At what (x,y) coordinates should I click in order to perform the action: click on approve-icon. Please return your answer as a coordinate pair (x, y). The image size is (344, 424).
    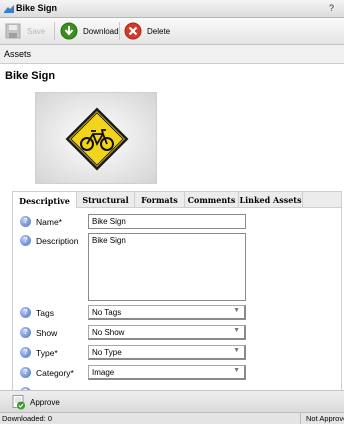
    Looking at the image, I should click on (18, 401).